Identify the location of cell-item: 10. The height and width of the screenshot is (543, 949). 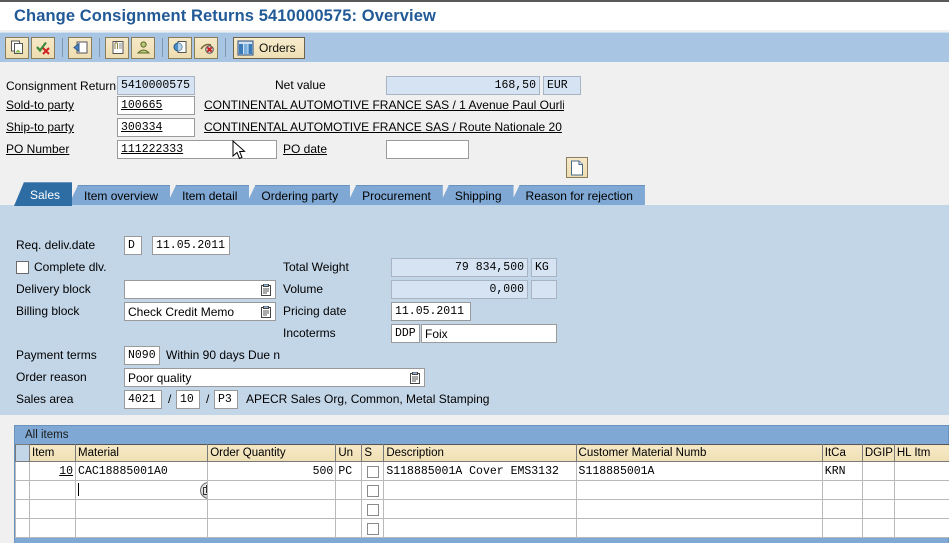
(52, 471).